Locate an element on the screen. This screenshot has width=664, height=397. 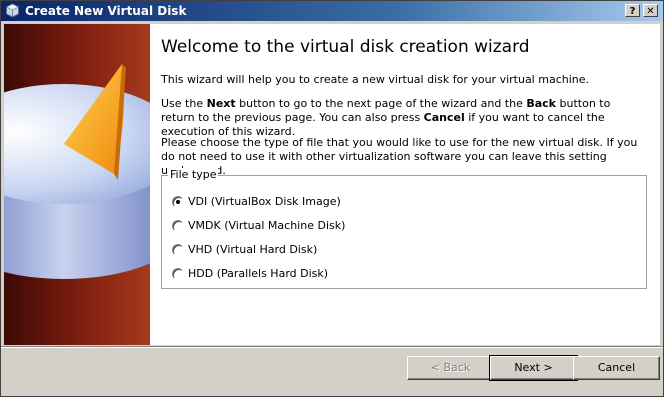
virtualbox-icon is located at coordinates (12, 10).